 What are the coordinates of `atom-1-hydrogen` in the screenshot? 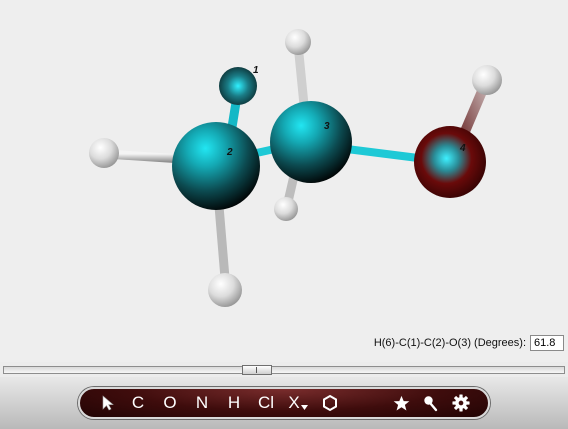 It's located at (238, 86).